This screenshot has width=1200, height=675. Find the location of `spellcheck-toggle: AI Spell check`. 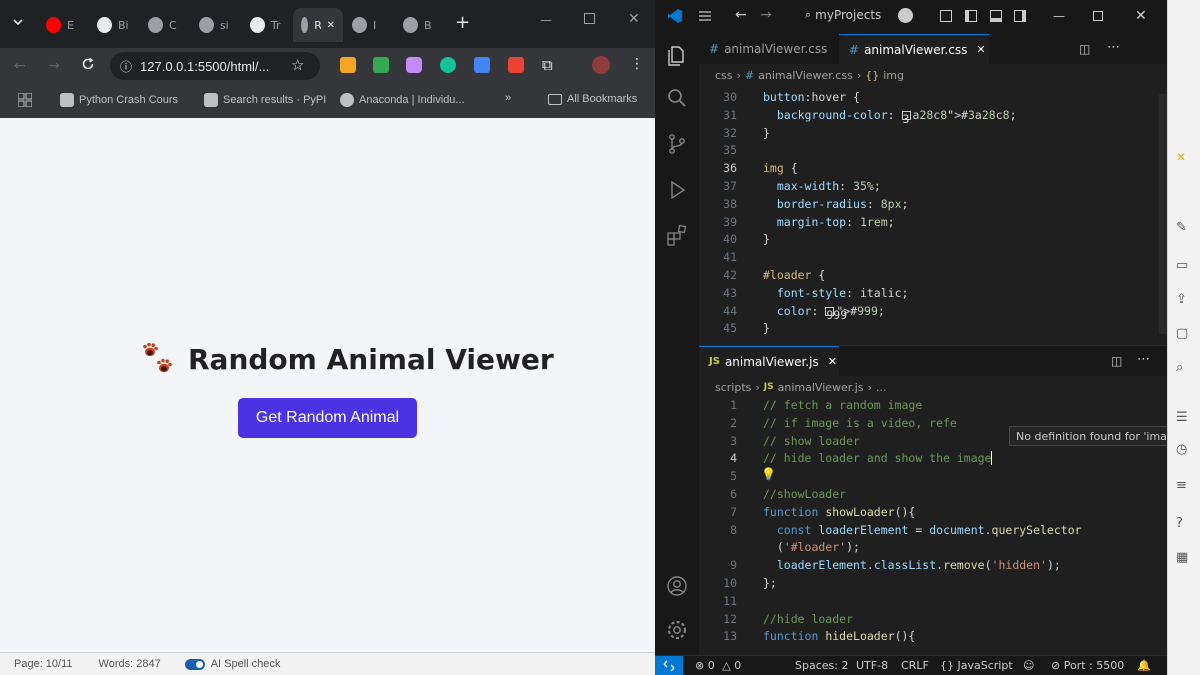

spellcheck-toggle: AI Spell check is located at coordinates (232, 664).